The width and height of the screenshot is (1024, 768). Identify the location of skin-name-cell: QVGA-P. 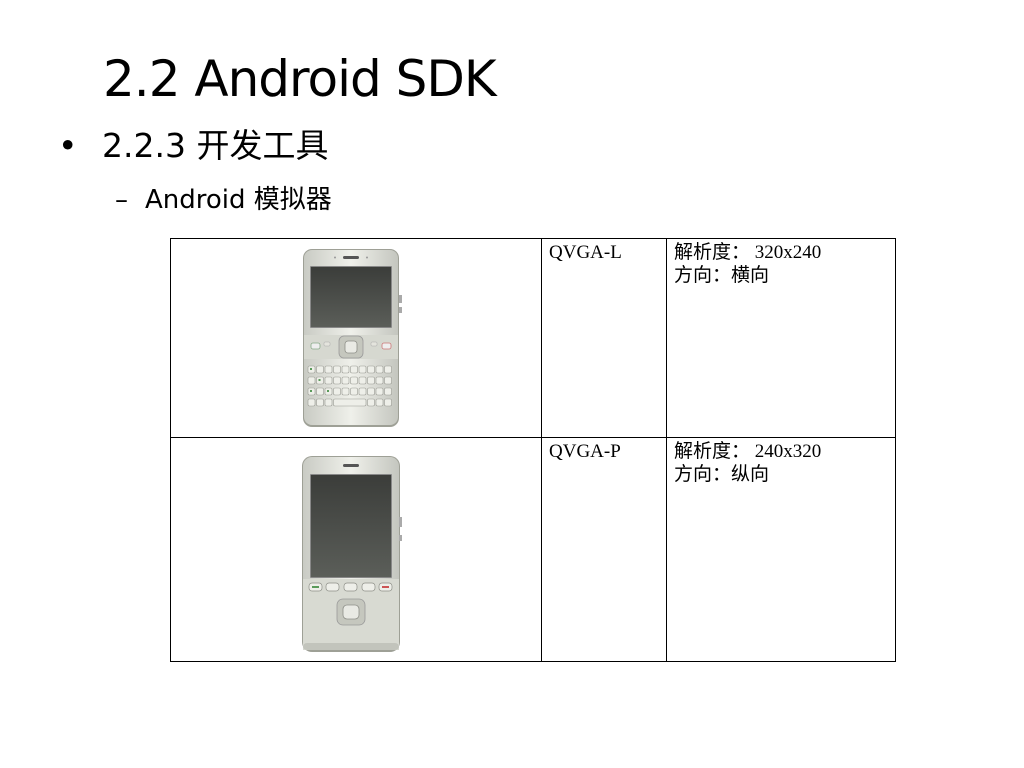
(604, 549).